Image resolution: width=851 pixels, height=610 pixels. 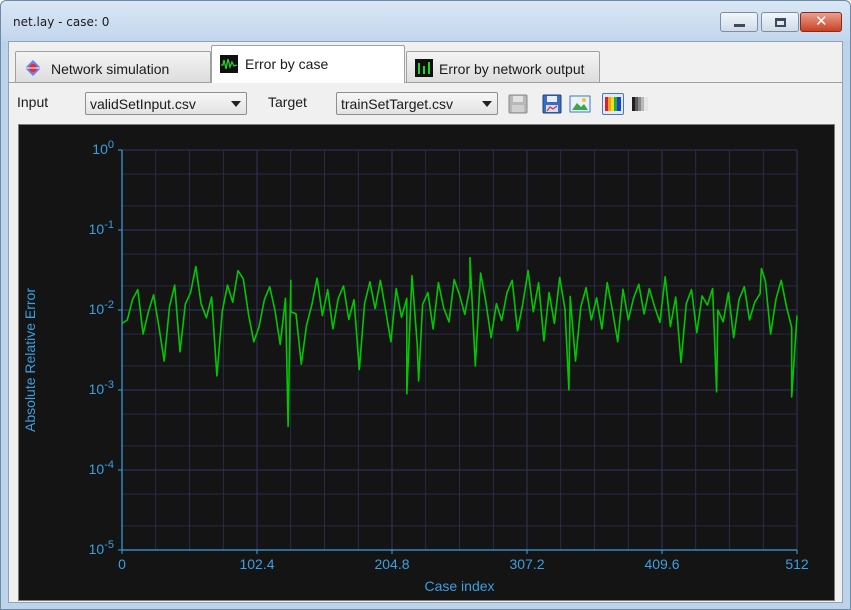 I want to click on target-label: Target, so click(x=287, y=102).